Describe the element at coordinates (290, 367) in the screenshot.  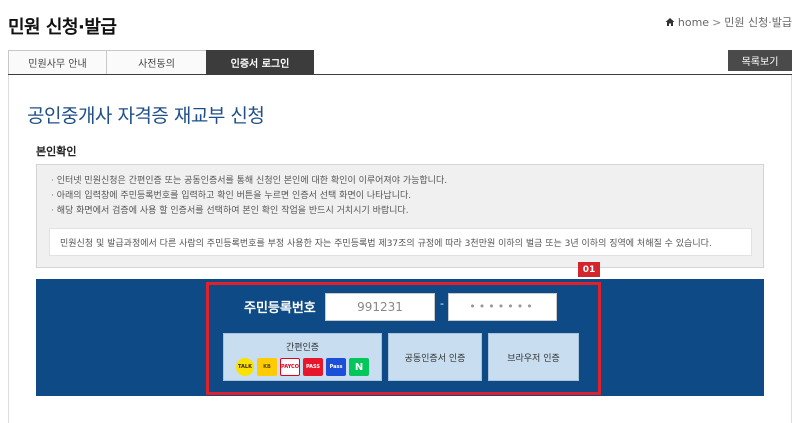
I see `payco-icon: PAYCO` at that location.